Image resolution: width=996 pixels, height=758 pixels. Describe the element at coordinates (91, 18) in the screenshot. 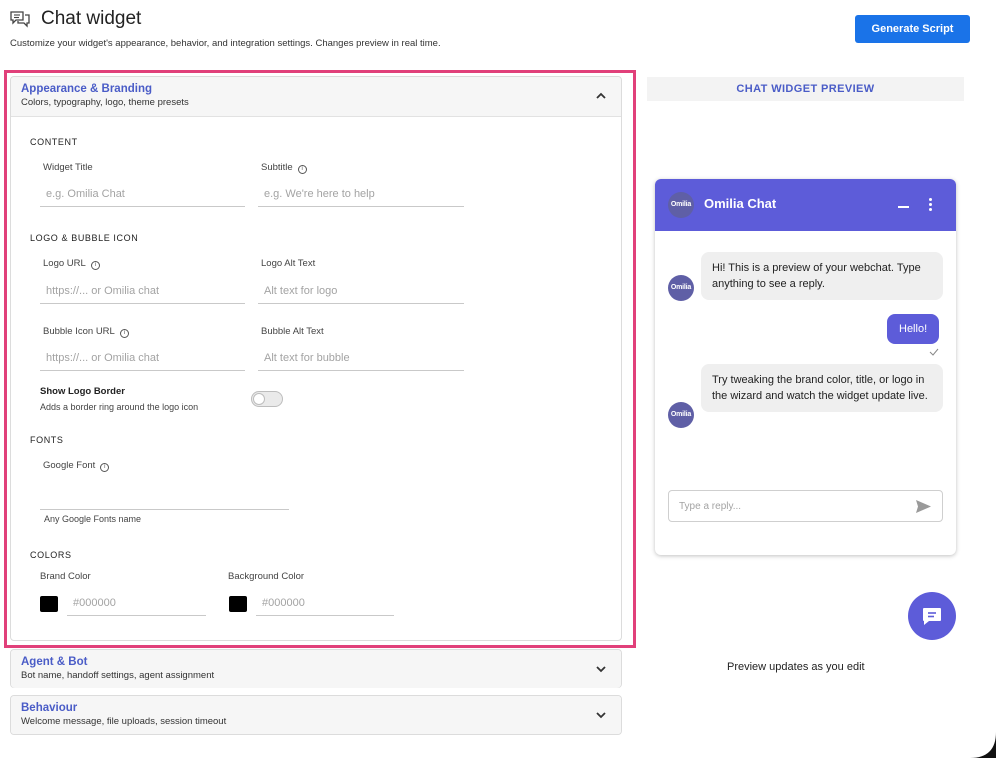

I see `page-title: Chat widget` at that location.